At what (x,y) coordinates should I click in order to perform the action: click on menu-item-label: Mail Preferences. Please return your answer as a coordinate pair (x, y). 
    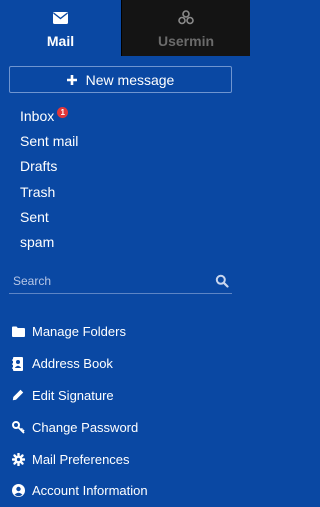
    Looking at the image, I should click on (81, 459).